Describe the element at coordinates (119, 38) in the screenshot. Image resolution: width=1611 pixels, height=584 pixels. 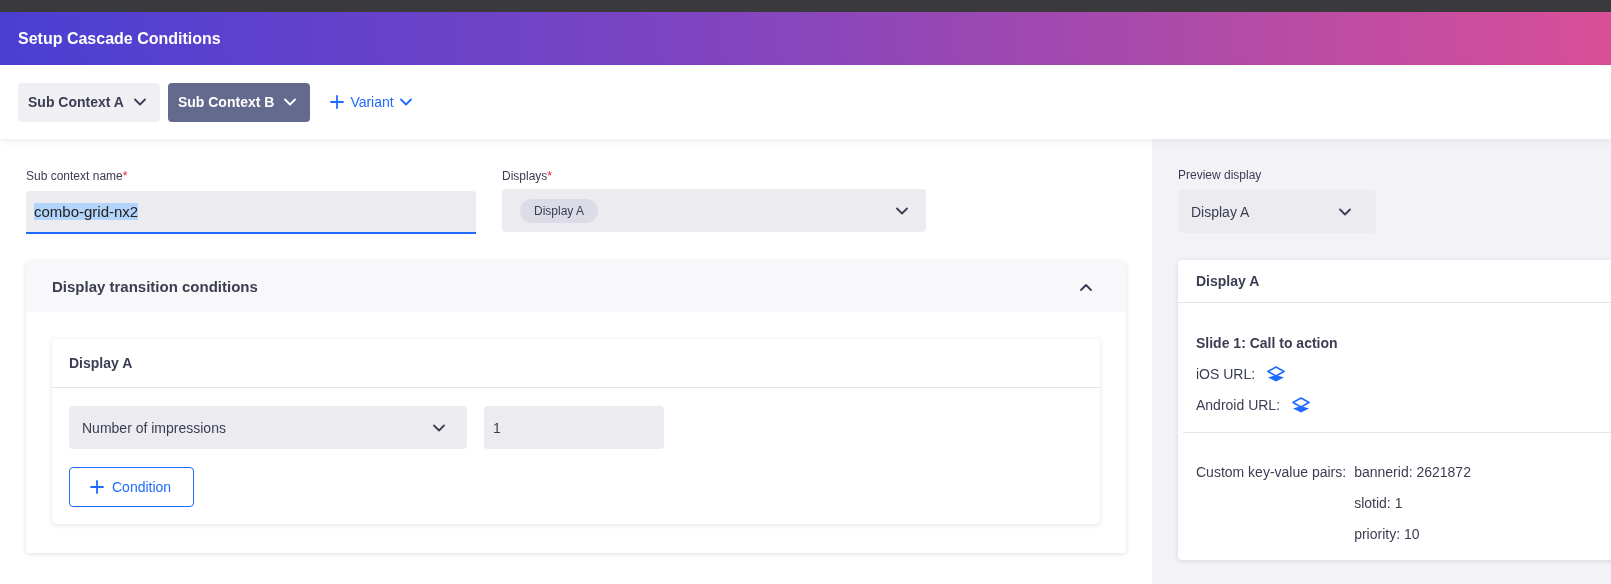
I see `page-title: Setup Cascade Conditions` at that location.